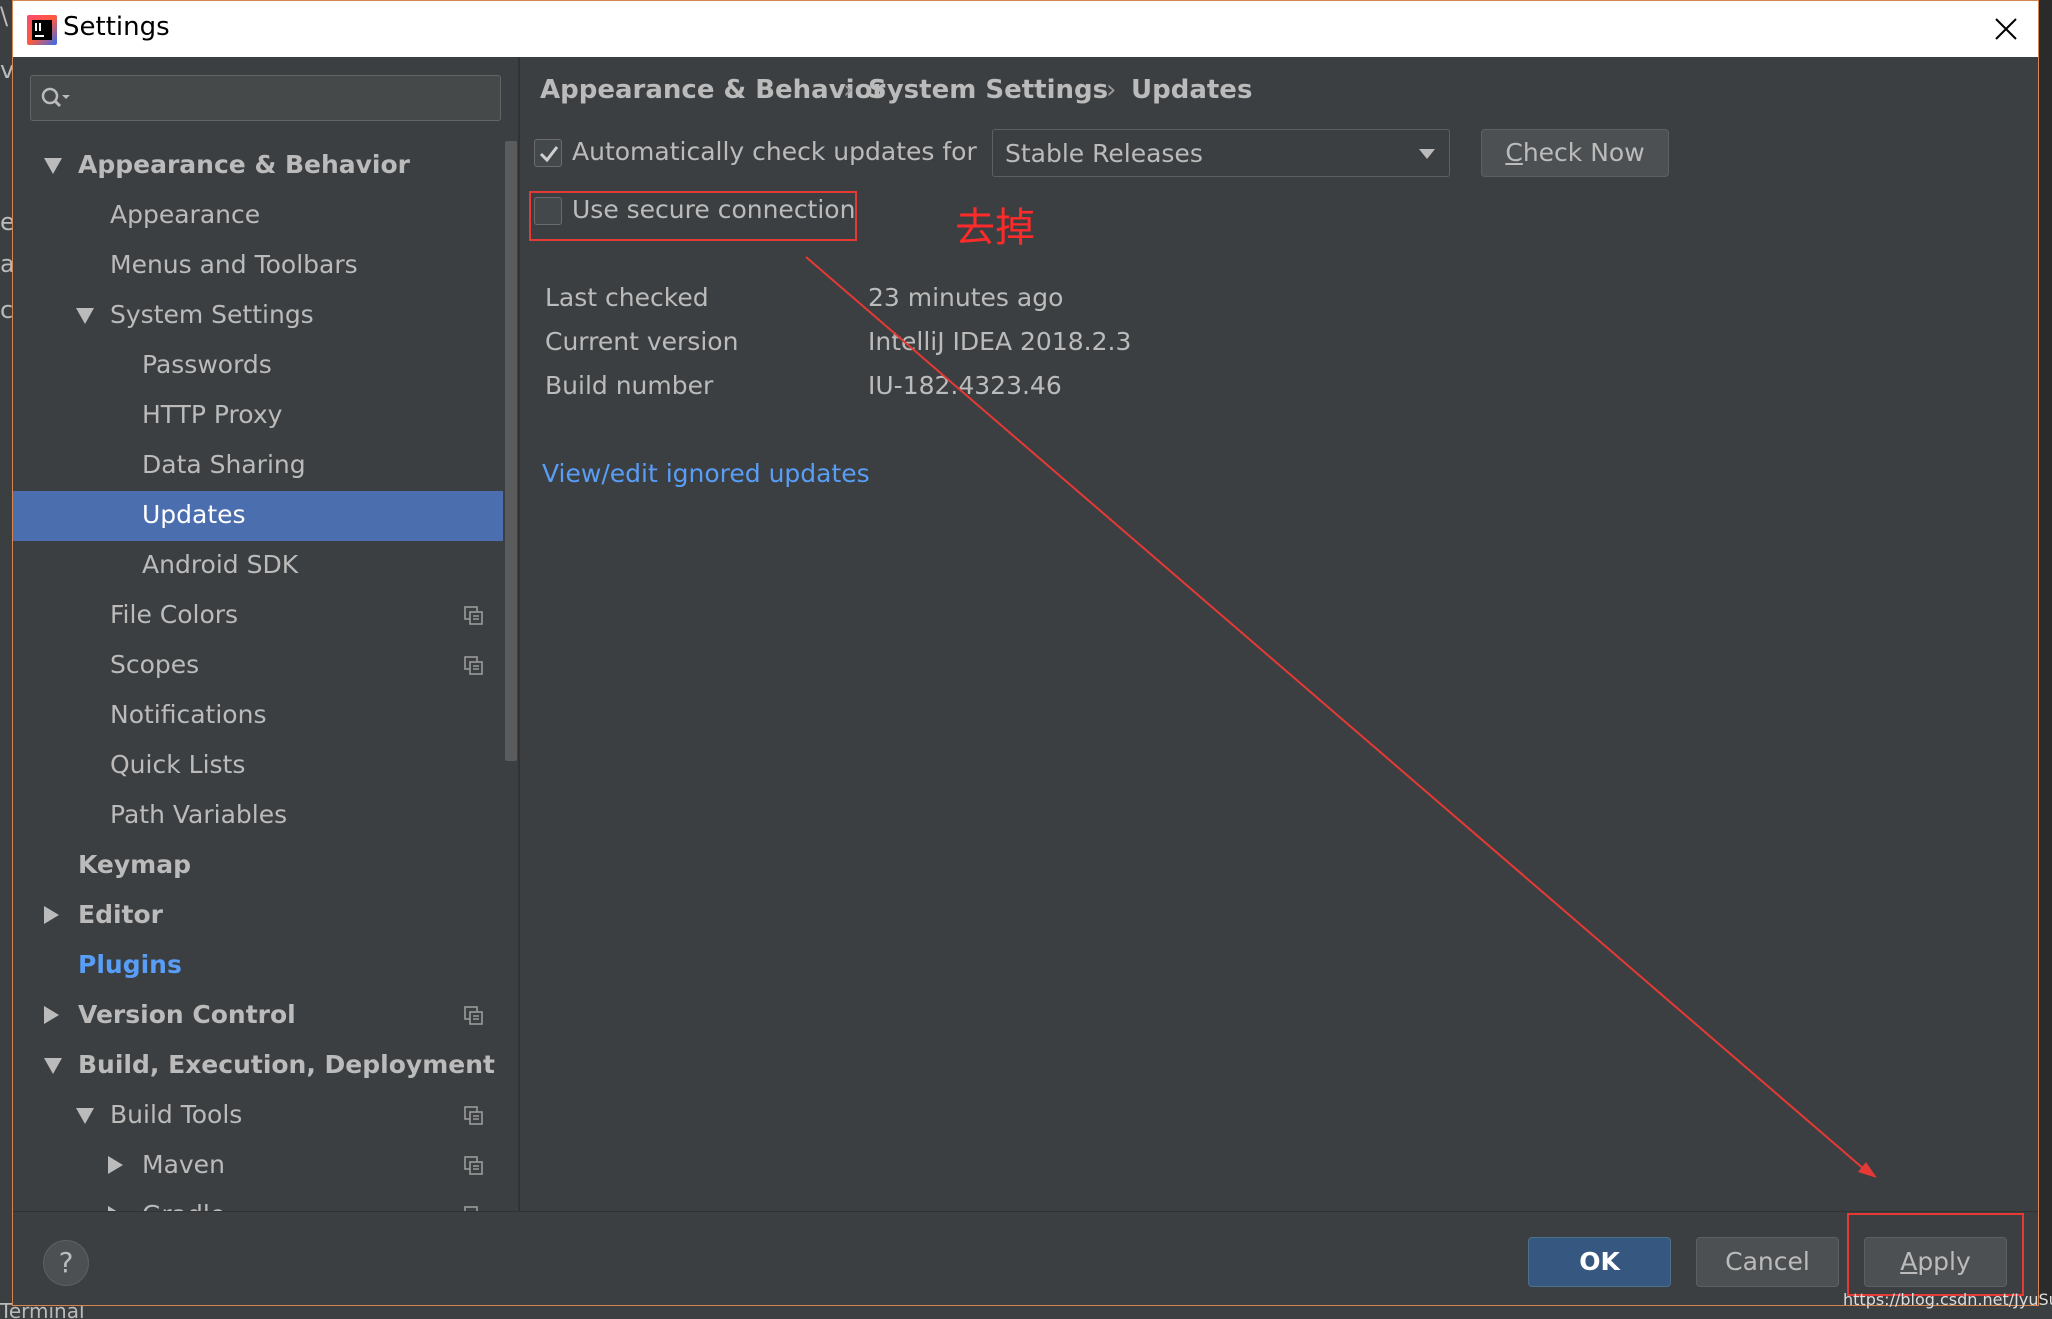 Image resolution: width=2052 pixels, height=1319 pixels. I want to click on cancel-button: Cancel, so click(1767, 1262).